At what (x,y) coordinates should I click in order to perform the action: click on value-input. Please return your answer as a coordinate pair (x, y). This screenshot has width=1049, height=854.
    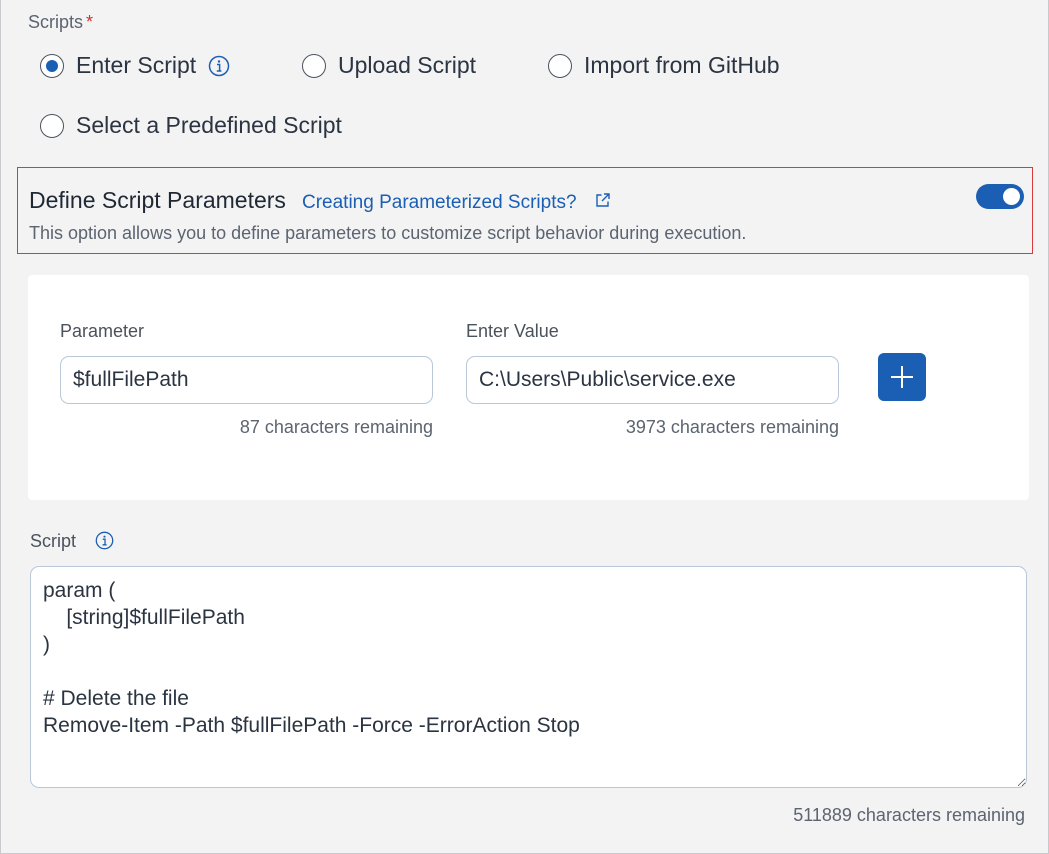
    Looking at the image, I should click on (652, 380).